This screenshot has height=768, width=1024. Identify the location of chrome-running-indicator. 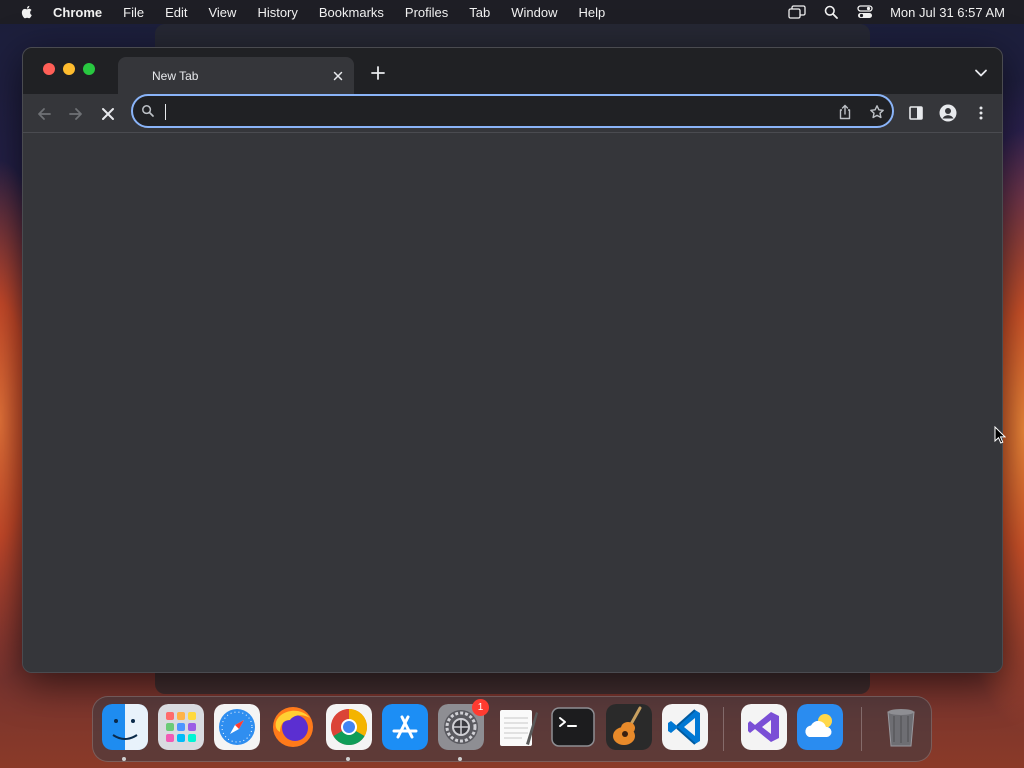
(348, 759).